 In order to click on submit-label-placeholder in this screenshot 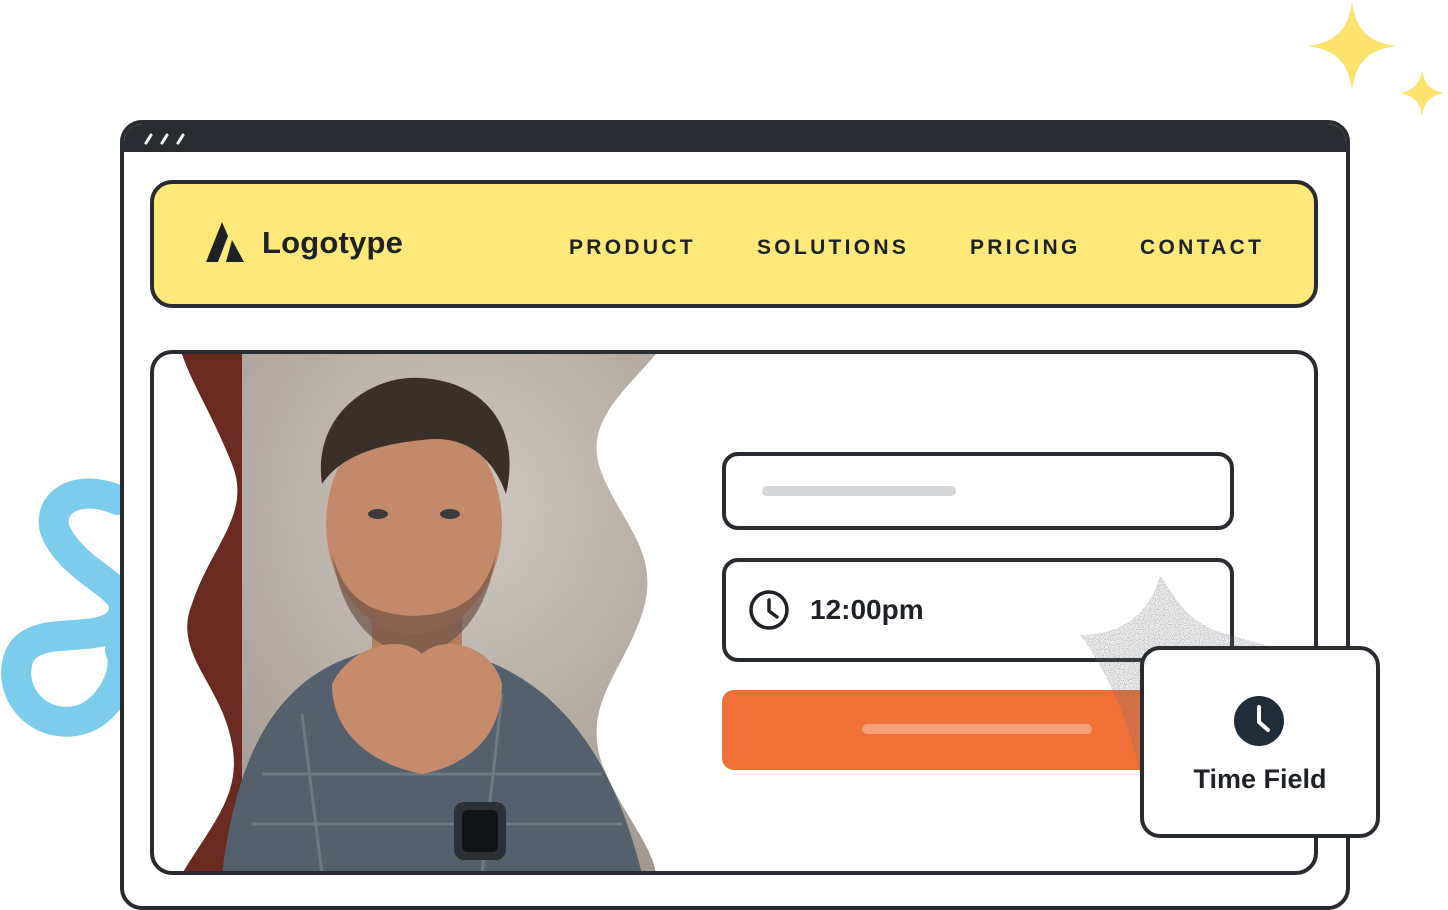, I will do `click(977, 729)`.